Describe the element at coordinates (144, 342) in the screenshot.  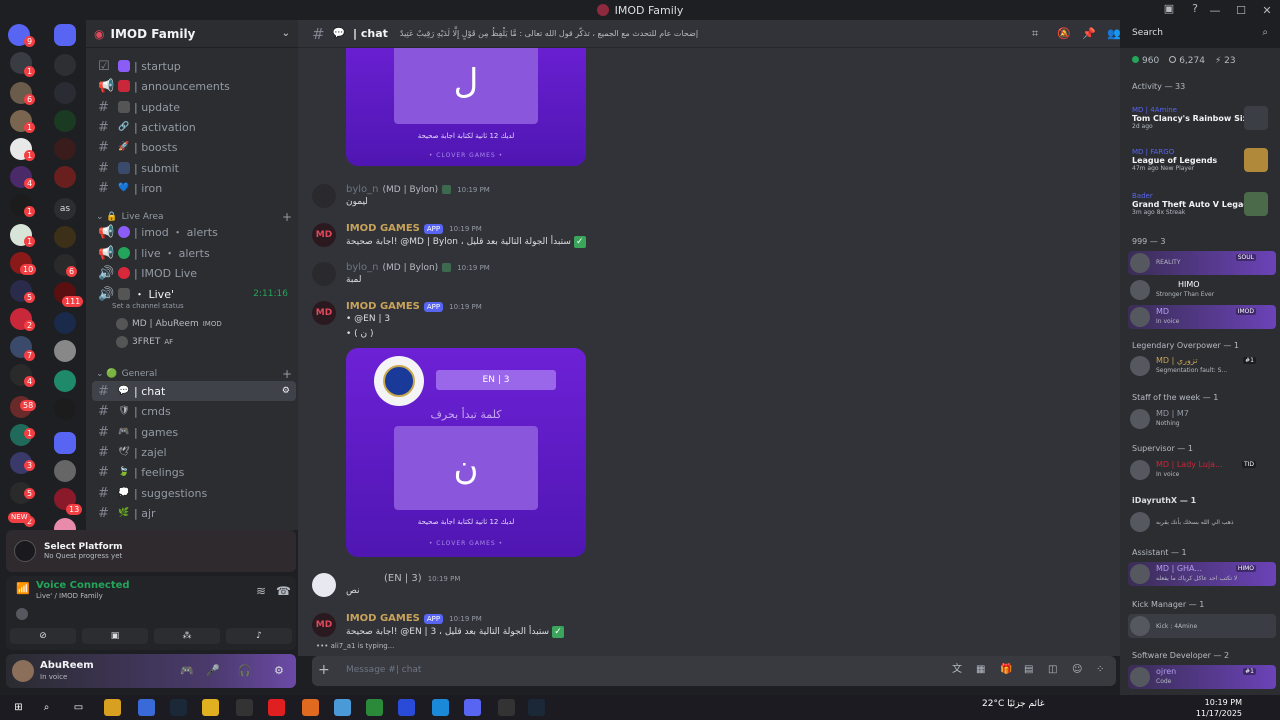
I see `voice-user: 3FRET AF` at that location.